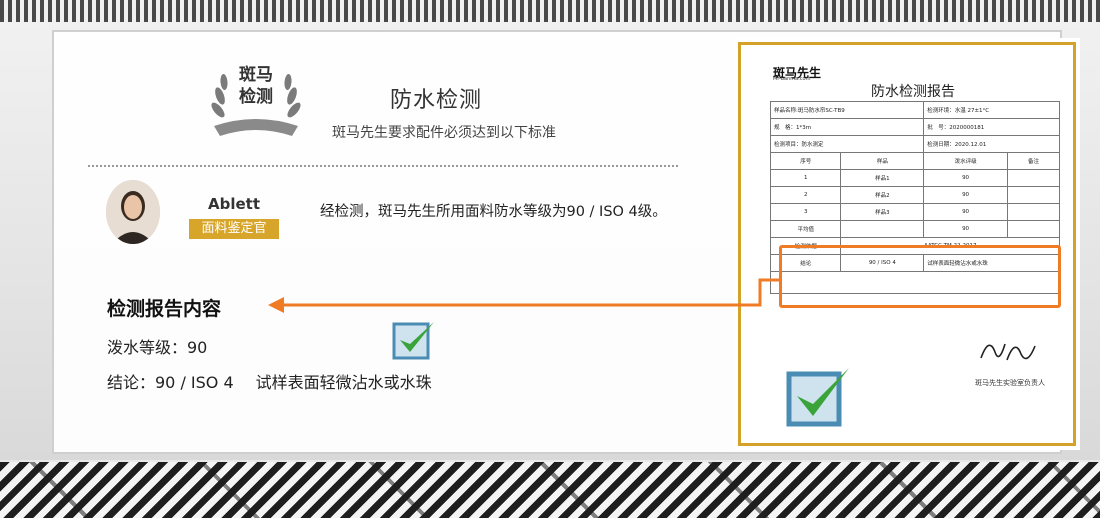 The height and width of the screenshot is (518, 1100). What do you see at coordinates (792, 79) in the screenshot?
I see `report-logo-url: Mr-banma.com` at bounding box center [792, 79].